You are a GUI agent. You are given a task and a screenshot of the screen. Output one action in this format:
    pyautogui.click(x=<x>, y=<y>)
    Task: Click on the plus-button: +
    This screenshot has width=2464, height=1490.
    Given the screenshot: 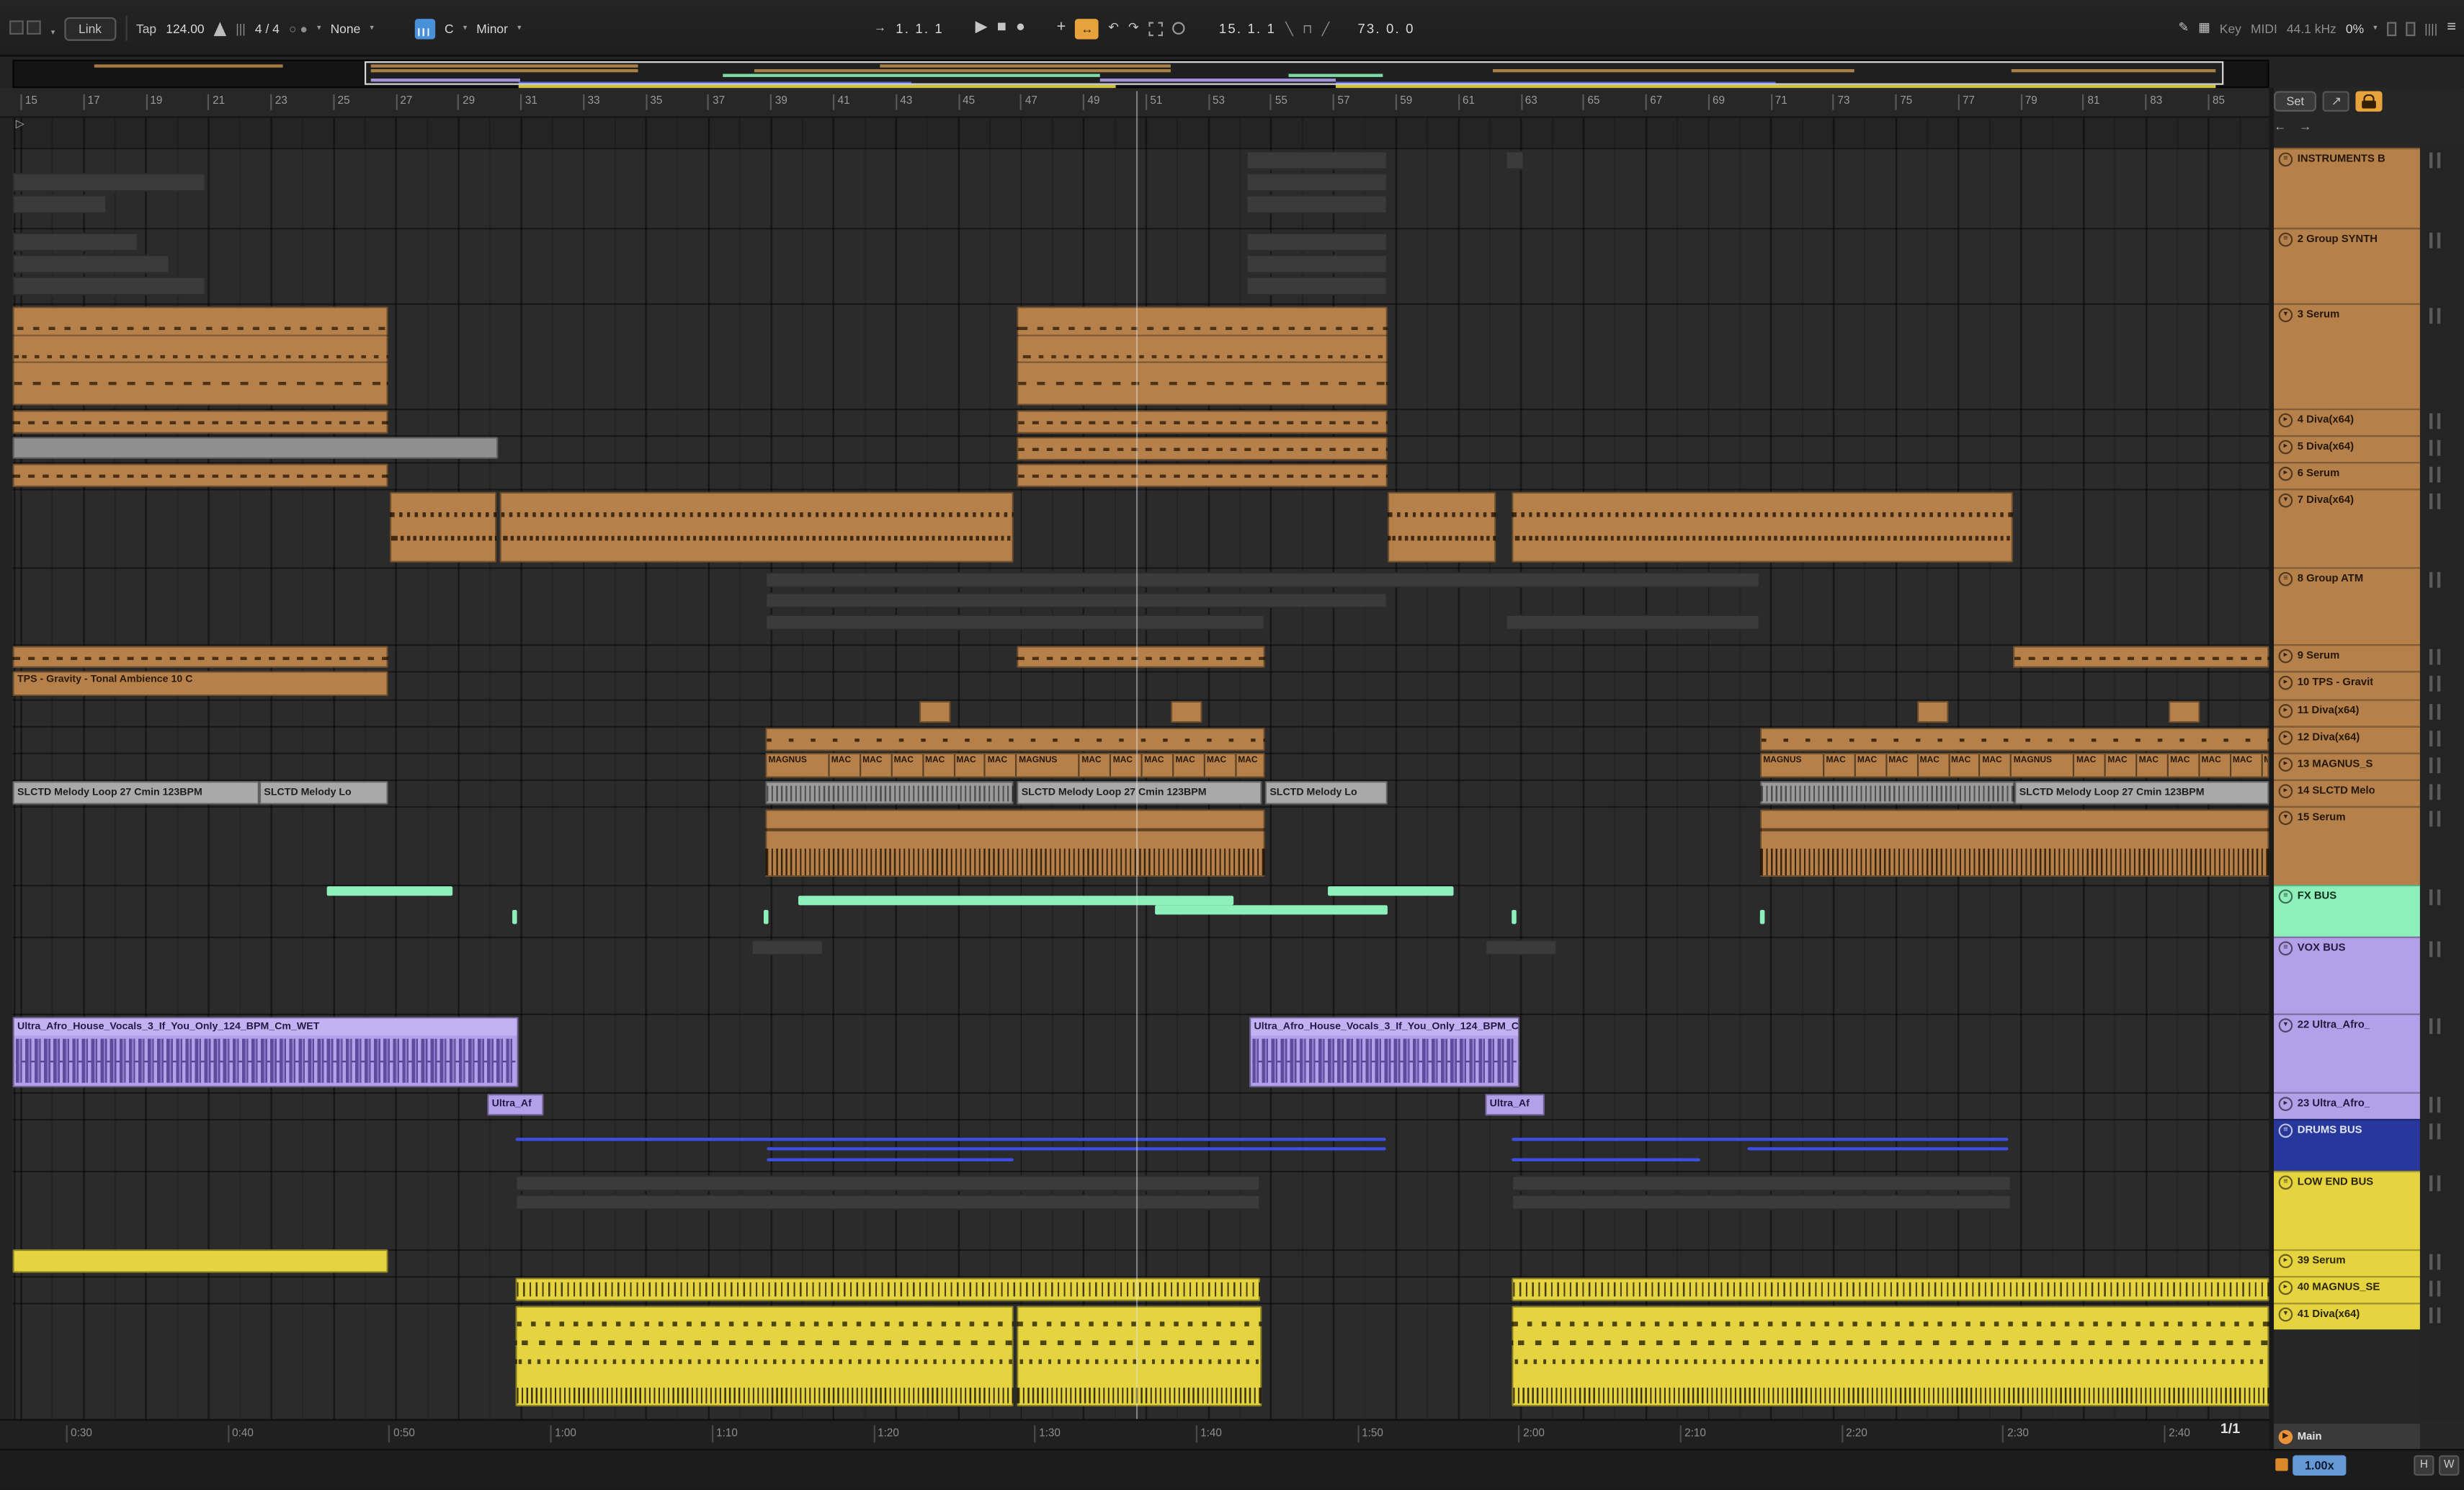 What is the action you would take?
    pyautogui.click(x=1061, y=27)
    